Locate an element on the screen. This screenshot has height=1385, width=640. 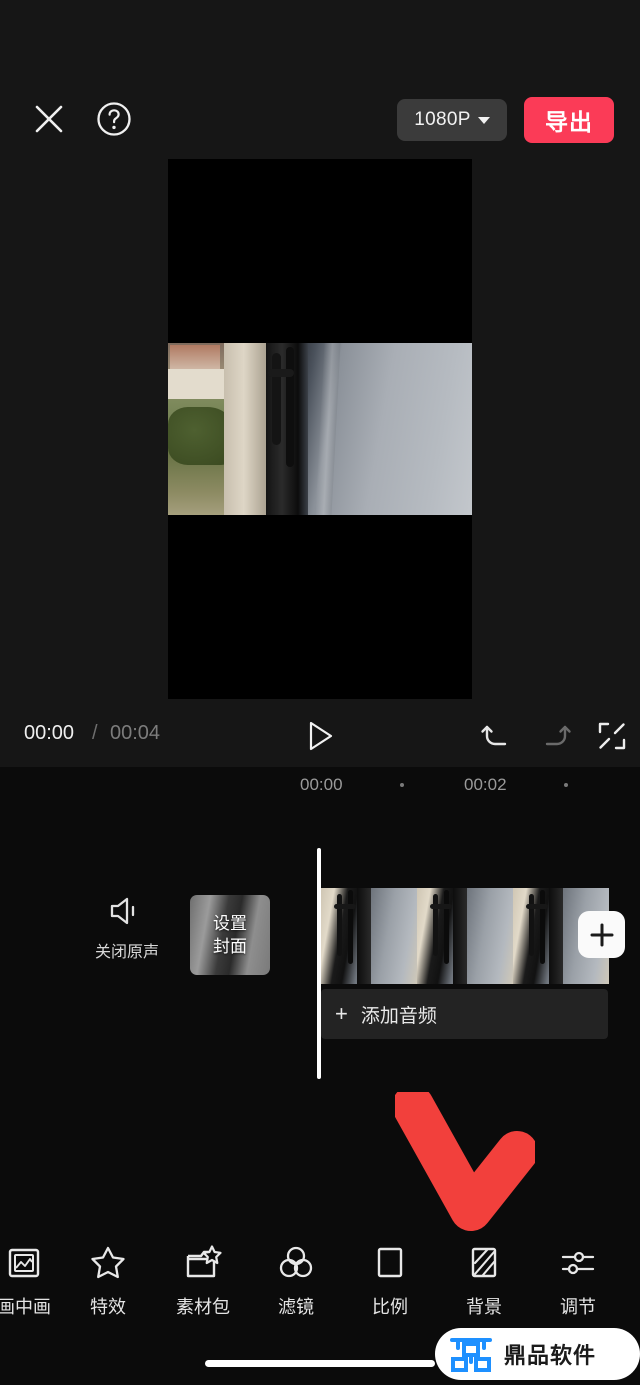
material-pack-icon is located at coordinates (203, 1263).